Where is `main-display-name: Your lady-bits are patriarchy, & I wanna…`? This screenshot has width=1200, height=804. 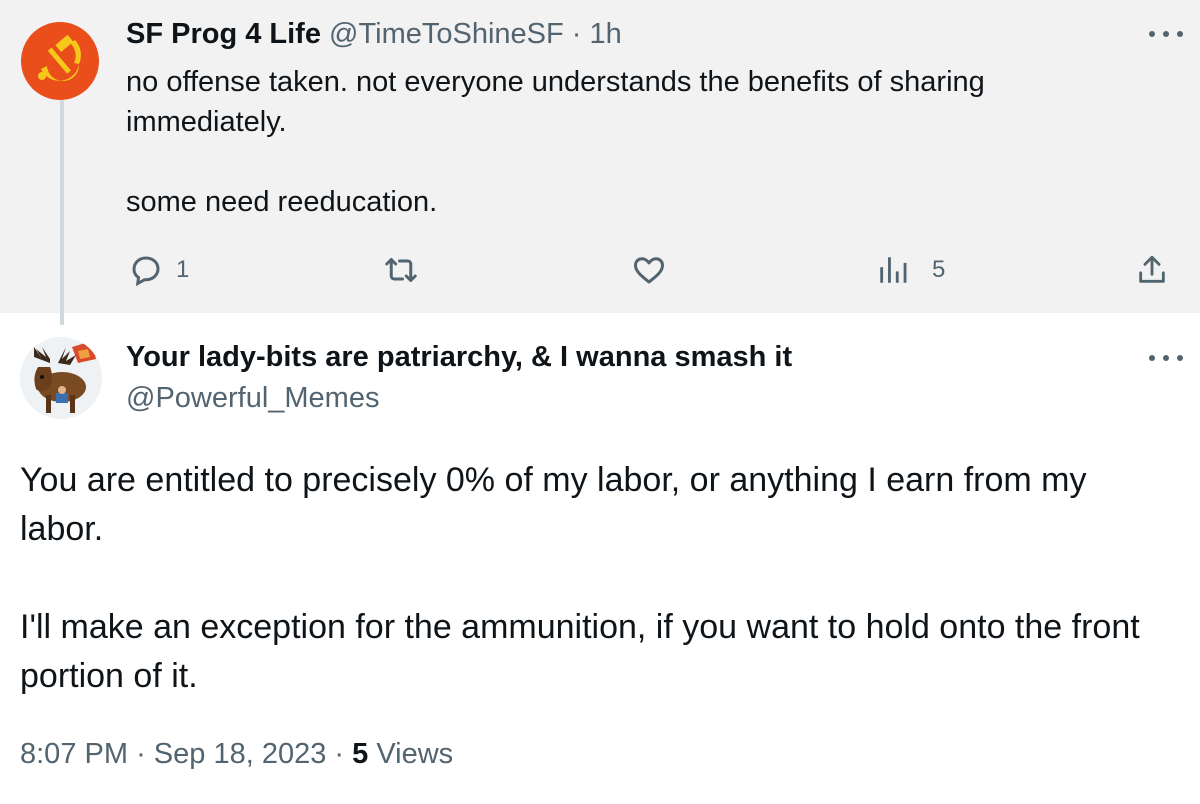
main-display-name: Your lady-bits are patriarchy, & I wanna… is located at coordinates (459, 357).